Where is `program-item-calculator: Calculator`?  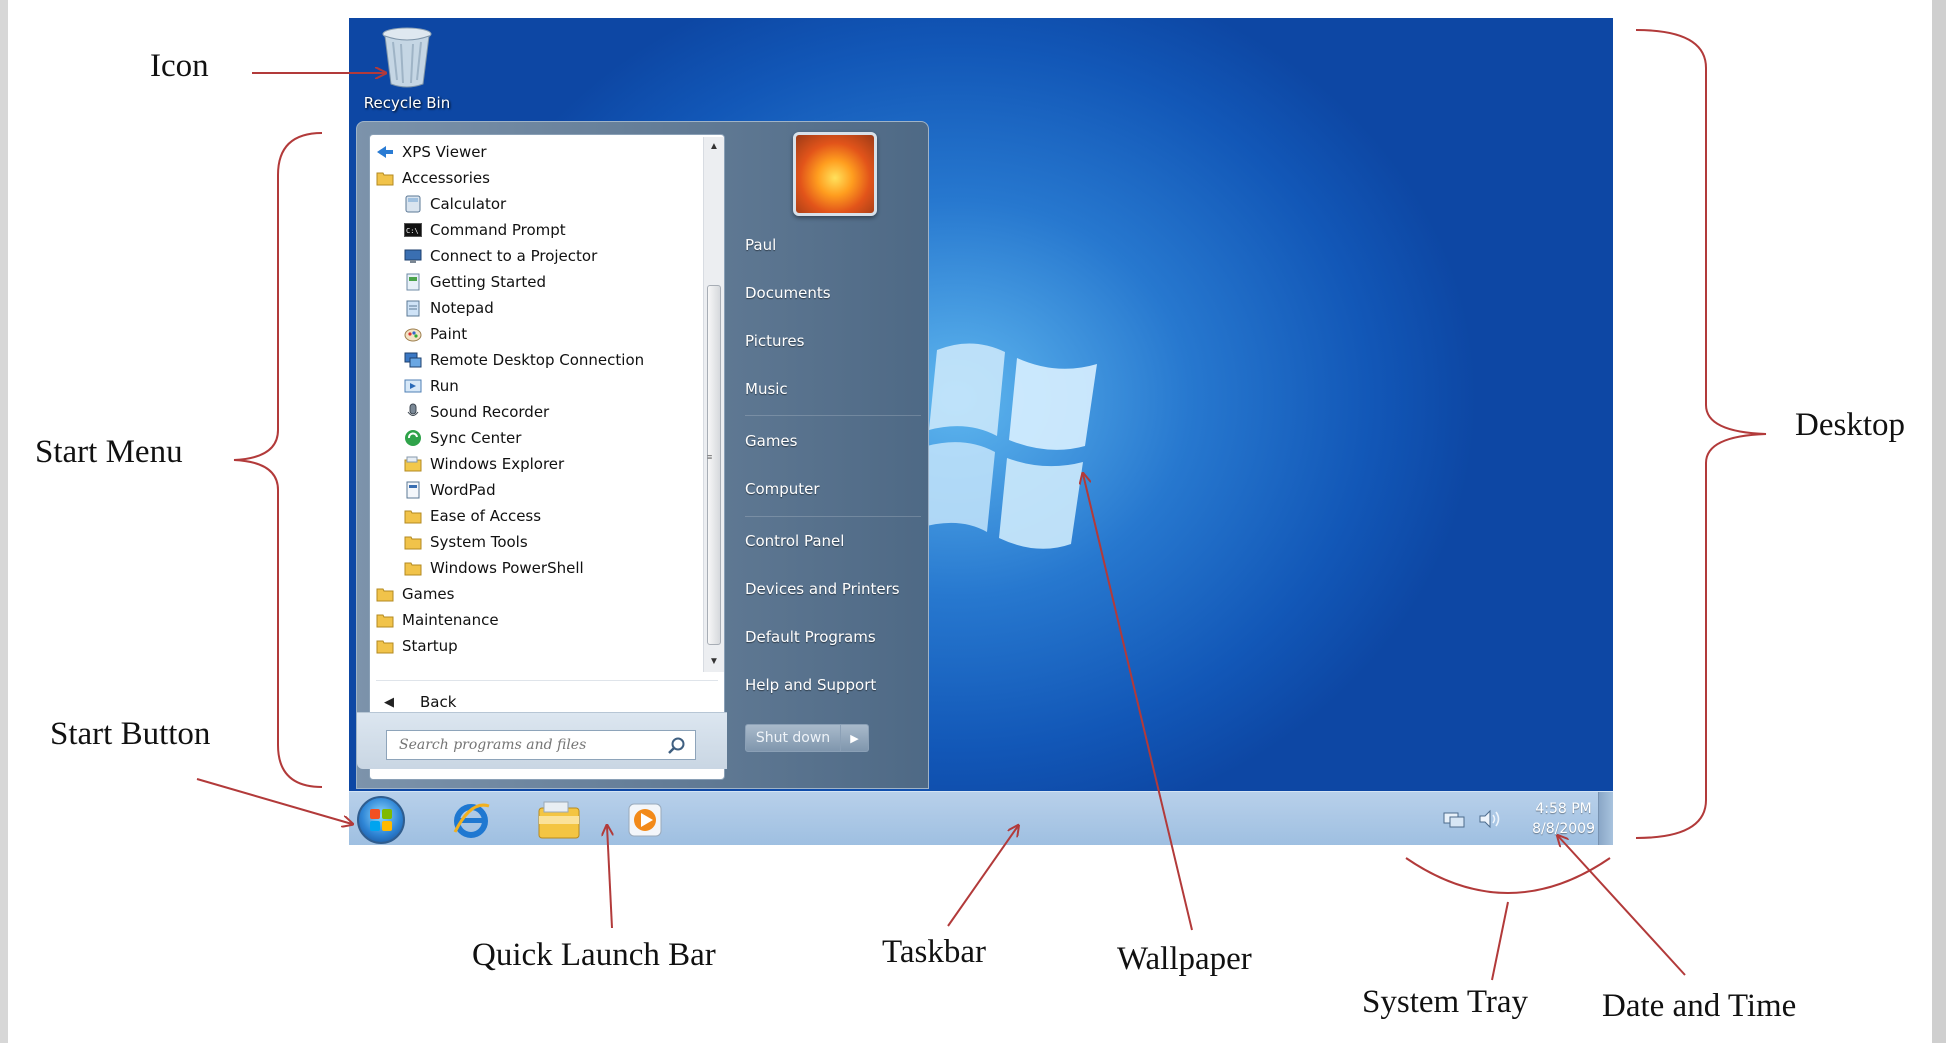 program-item-calculator: Calculator is located at coordinates (455, 204).